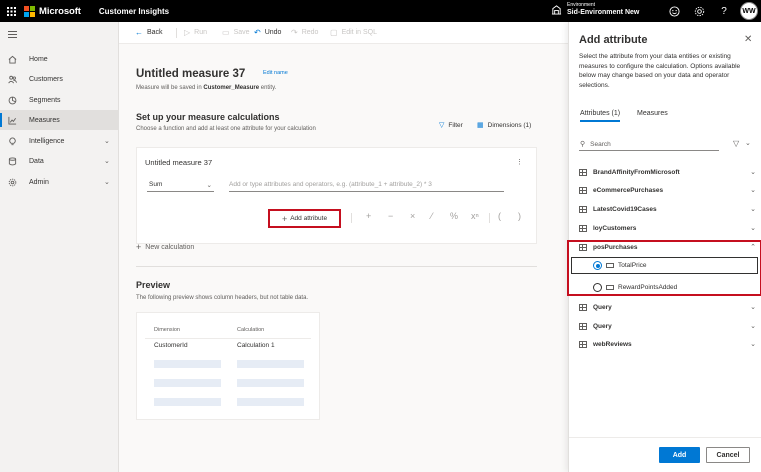  What do you see at coordinates (257, 32) in the screenshot?
I see `undo-icon: ↶` at bounding box center [257, 32].